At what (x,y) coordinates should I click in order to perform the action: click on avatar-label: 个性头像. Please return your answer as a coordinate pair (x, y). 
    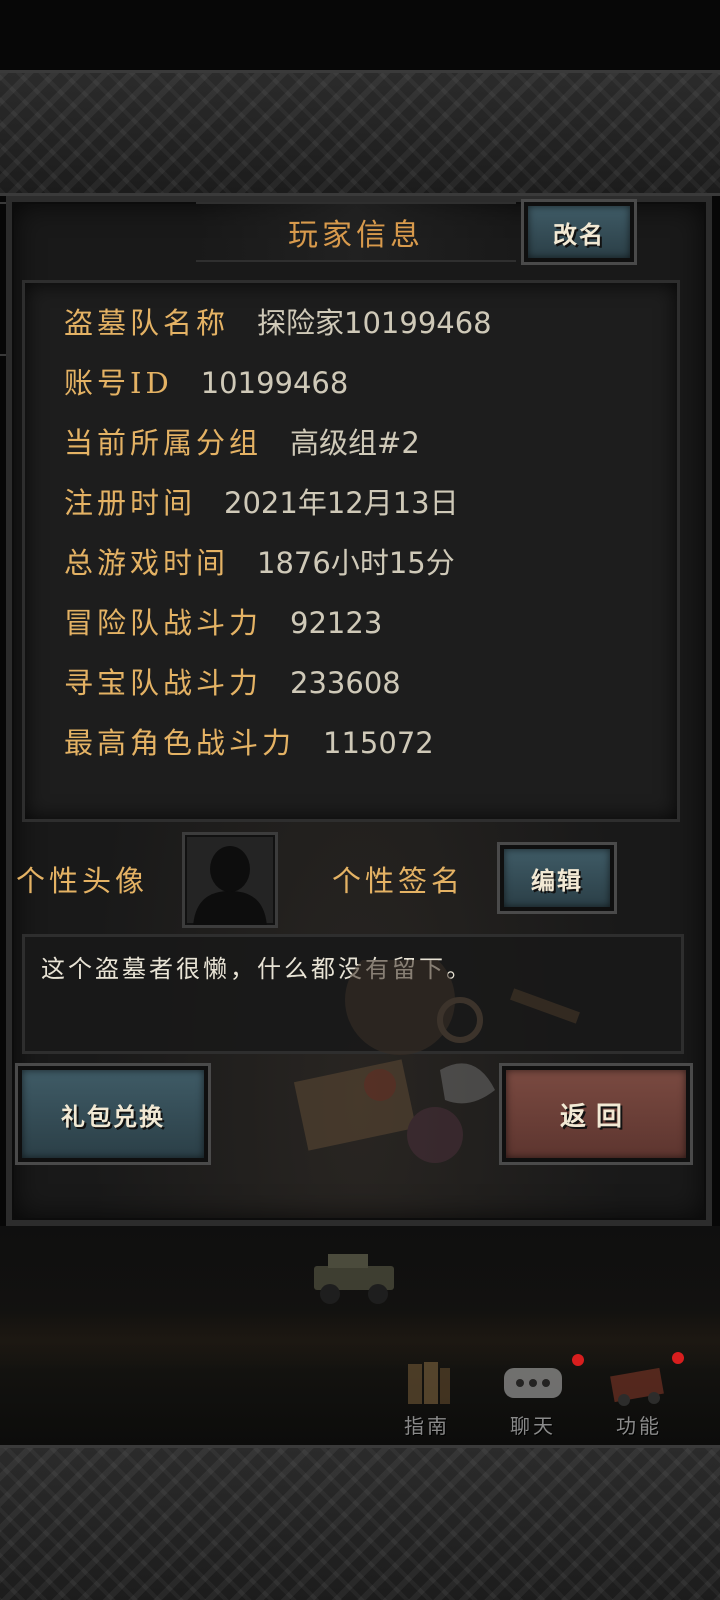
    Looking at the image, I should click on (82, 881).